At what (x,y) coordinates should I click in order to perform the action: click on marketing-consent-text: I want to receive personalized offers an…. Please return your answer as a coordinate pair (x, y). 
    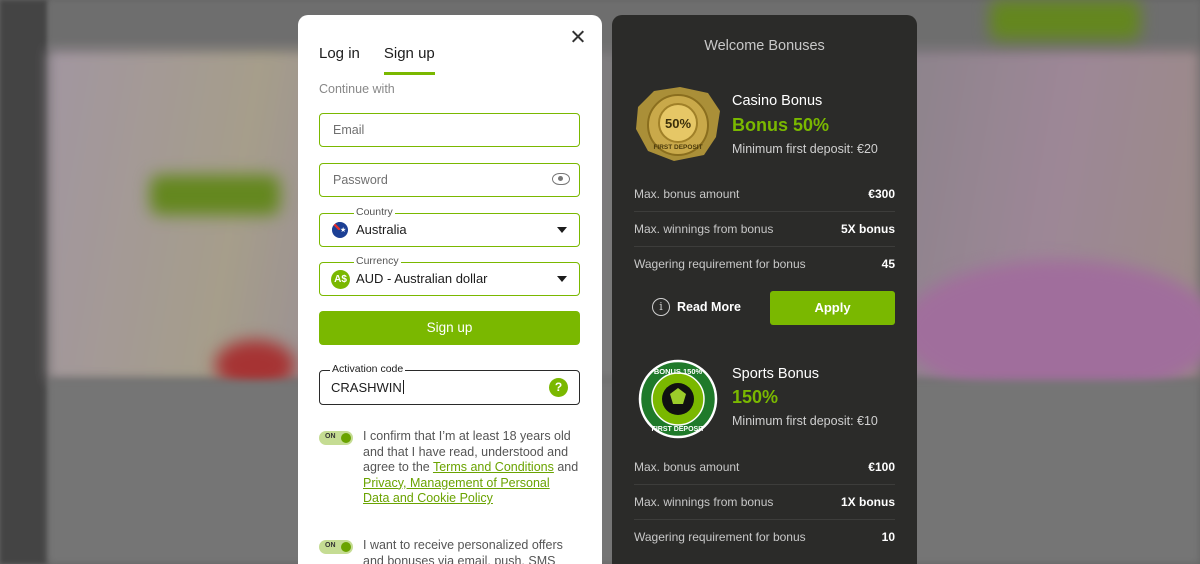
    Looking at the image, I should click on (463, 551).